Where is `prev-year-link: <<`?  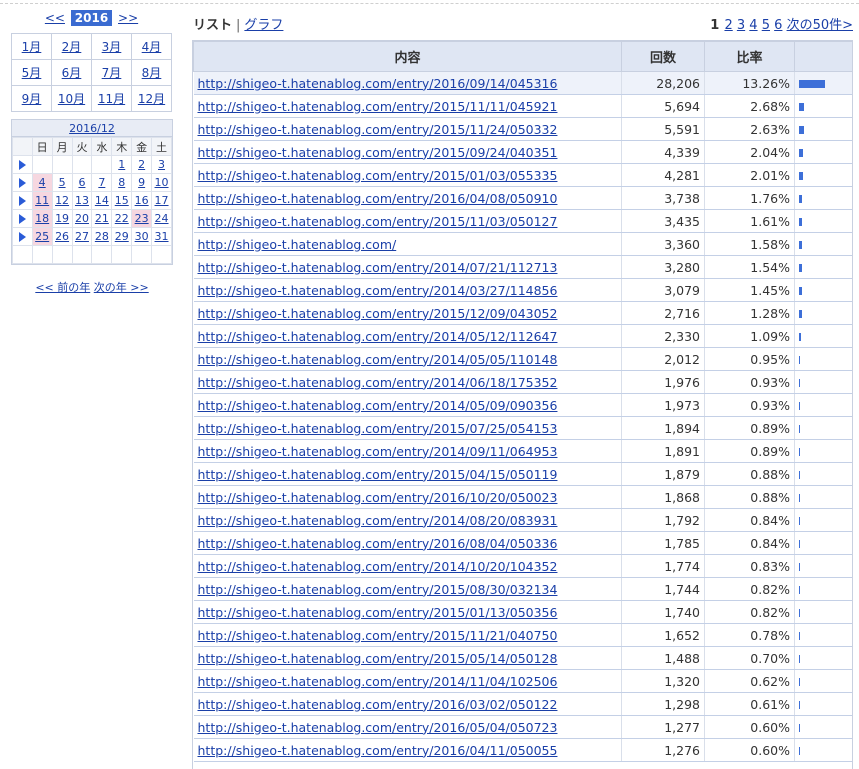
prev-year-link: << is located at coordinates (55, 18).